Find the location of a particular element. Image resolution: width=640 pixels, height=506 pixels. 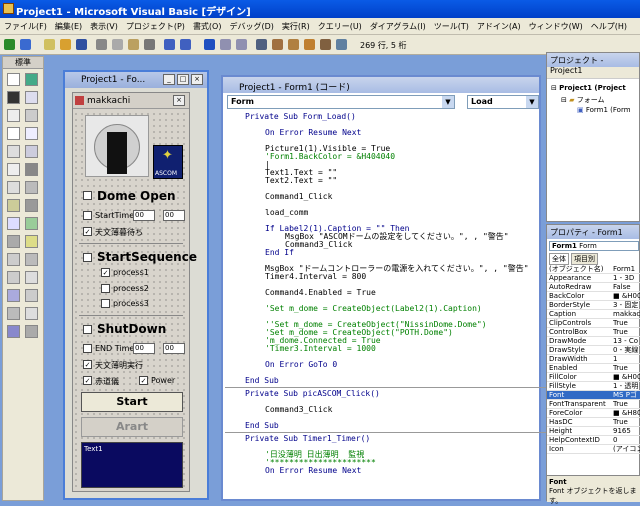

log-textbox: Text1 is located at coordinates (132, 465).